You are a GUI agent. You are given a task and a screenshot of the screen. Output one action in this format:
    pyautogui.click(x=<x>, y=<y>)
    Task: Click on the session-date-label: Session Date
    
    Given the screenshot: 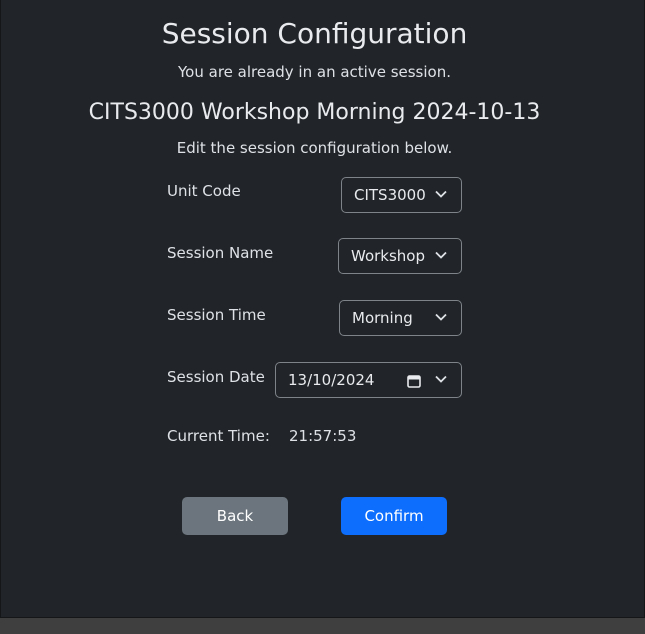 What is the action you would take?
    pyautogui.click(x=216, y=377)
    